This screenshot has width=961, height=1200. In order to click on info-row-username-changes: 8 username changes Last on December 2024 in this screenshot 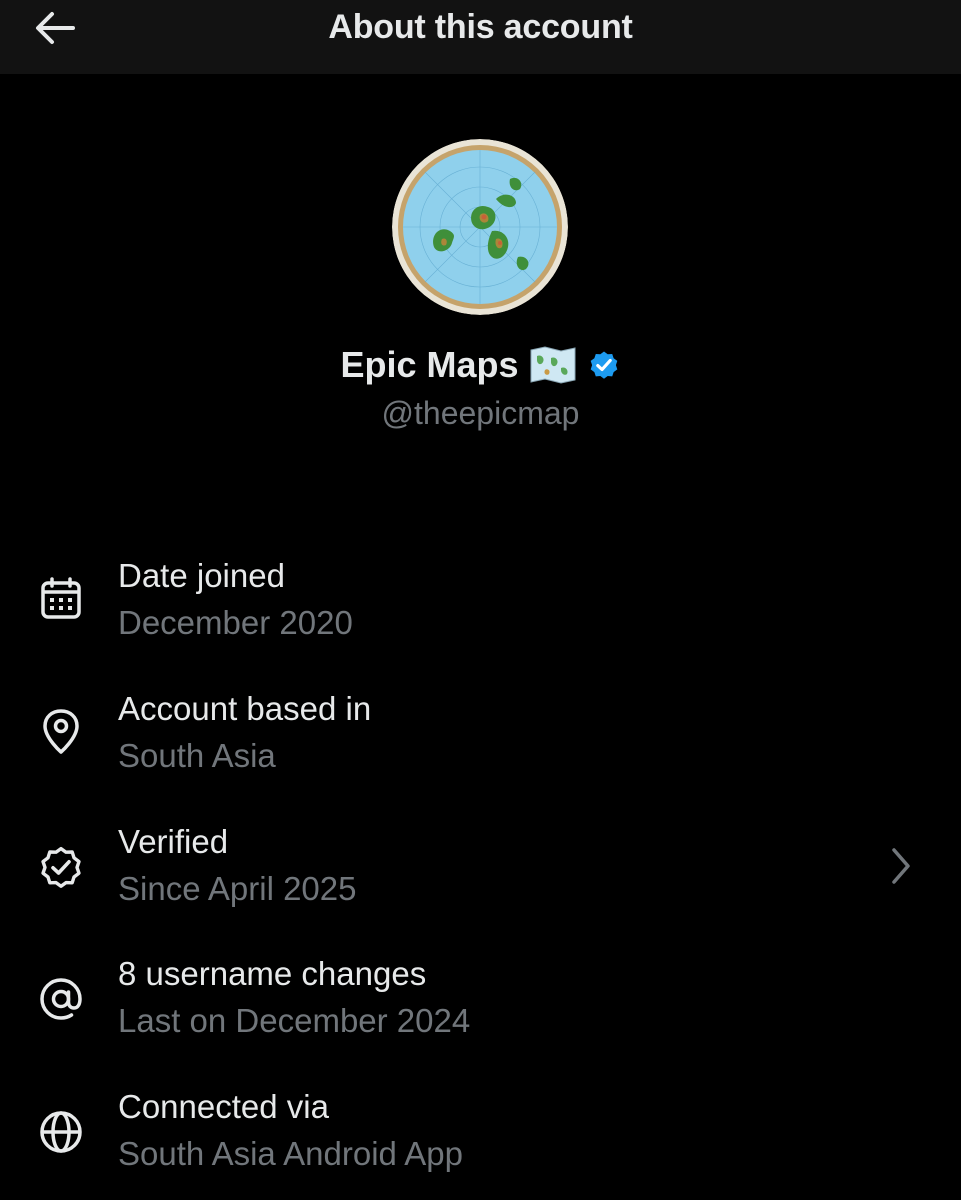, I will do `click(480, 1009)`.